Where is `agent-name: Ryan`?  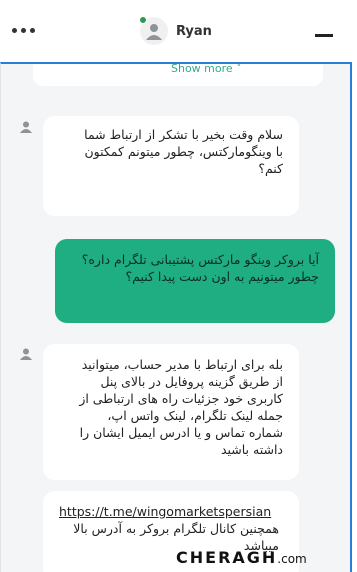
agent-name: Ryan is located at coordinates (194, 31).